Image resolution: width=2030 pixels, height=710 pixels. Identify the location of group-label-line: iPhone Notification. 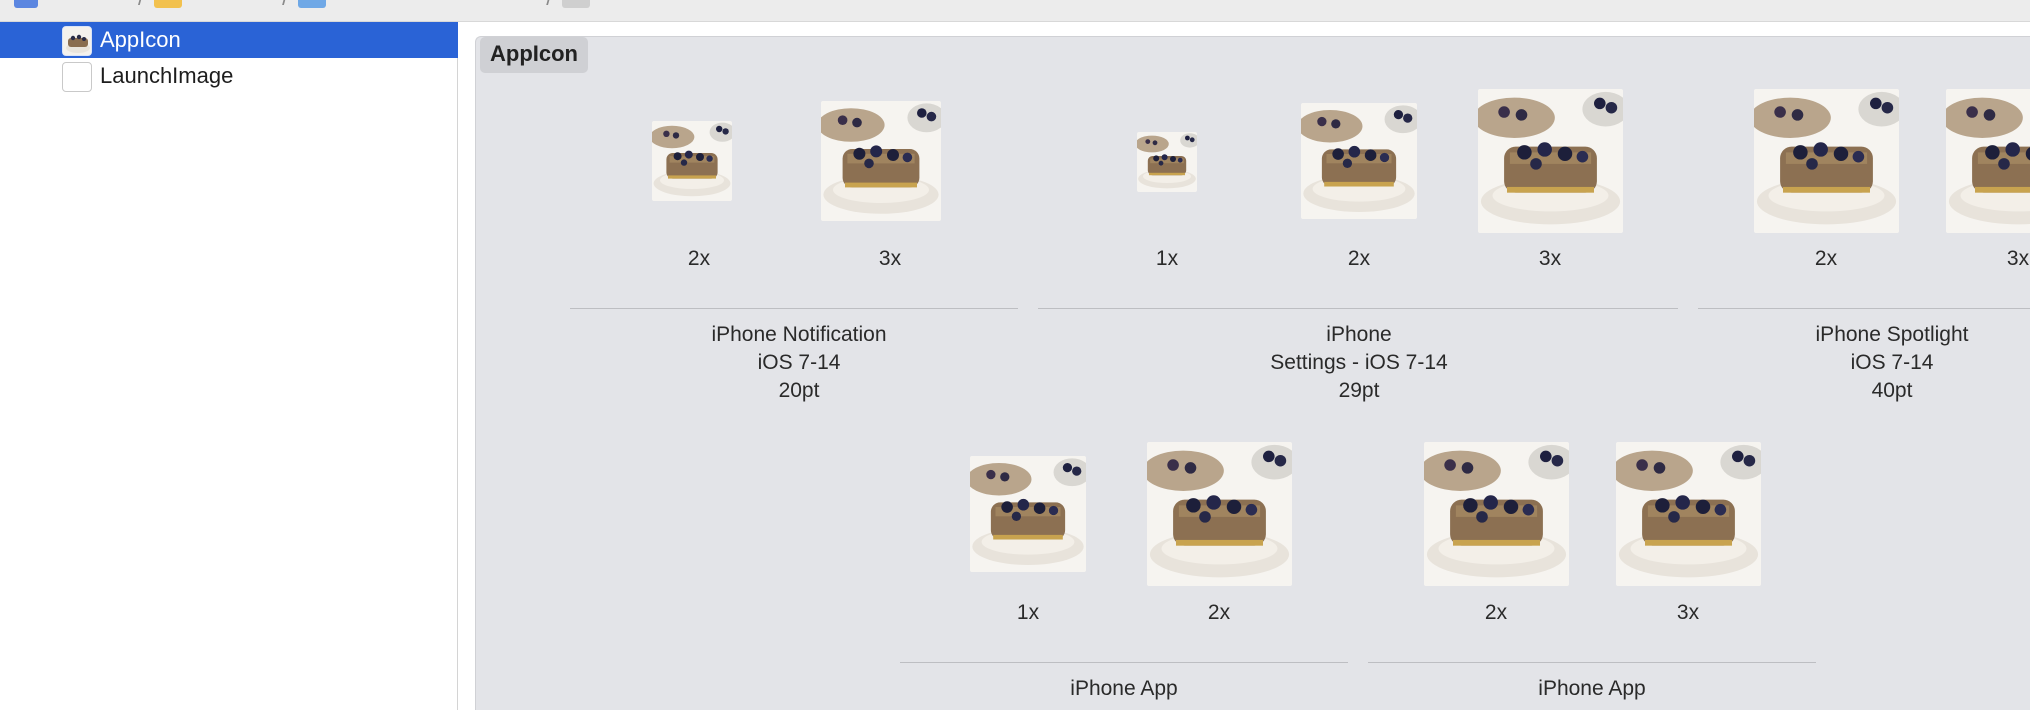
(799, 334).